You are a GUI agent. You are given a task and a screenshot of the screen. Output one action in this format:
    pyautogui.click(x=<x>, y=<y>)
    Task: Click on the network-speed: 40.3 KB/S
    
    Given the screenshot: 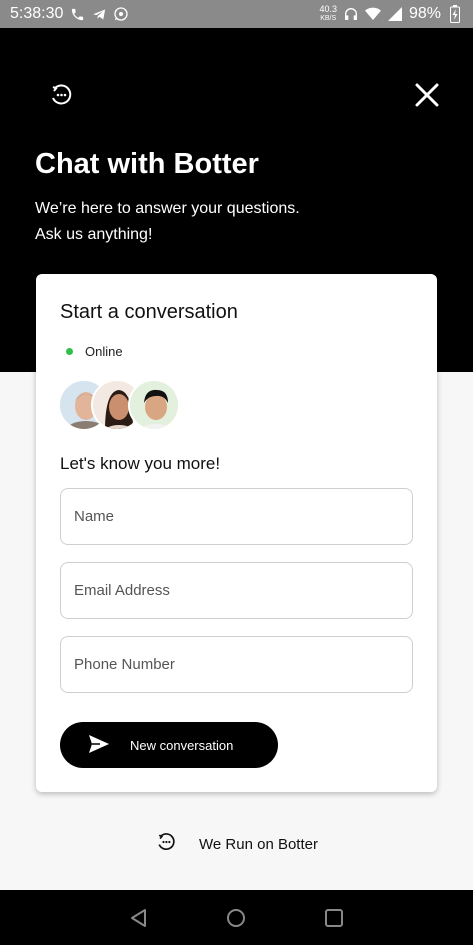 What is the action you would take?
    pyautogui.click(x=328, y=14)
    